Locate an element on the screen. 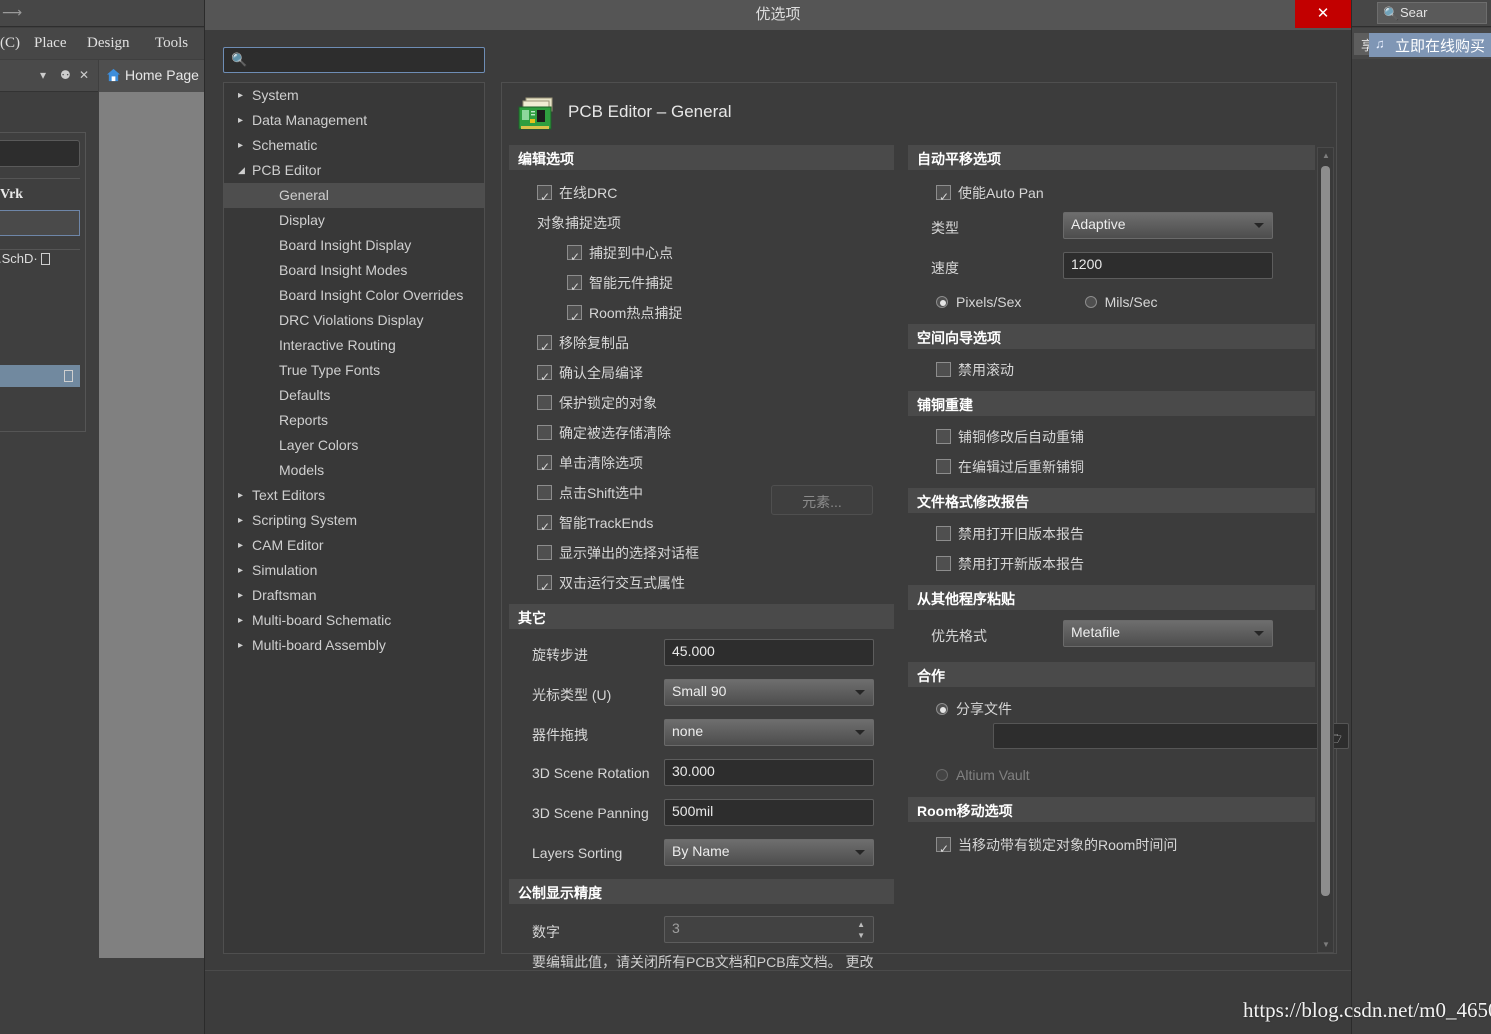 This screenshot has width=1491, height=1034. radio-pixels-per-sec: Pixels/Sex is located at coordinates (1008, 302).